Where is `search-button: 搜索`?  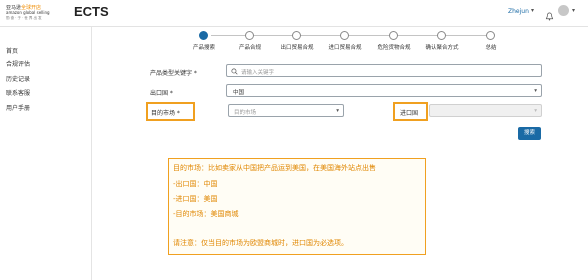 search-button: 搜索 is located at coordinates (529, 133).